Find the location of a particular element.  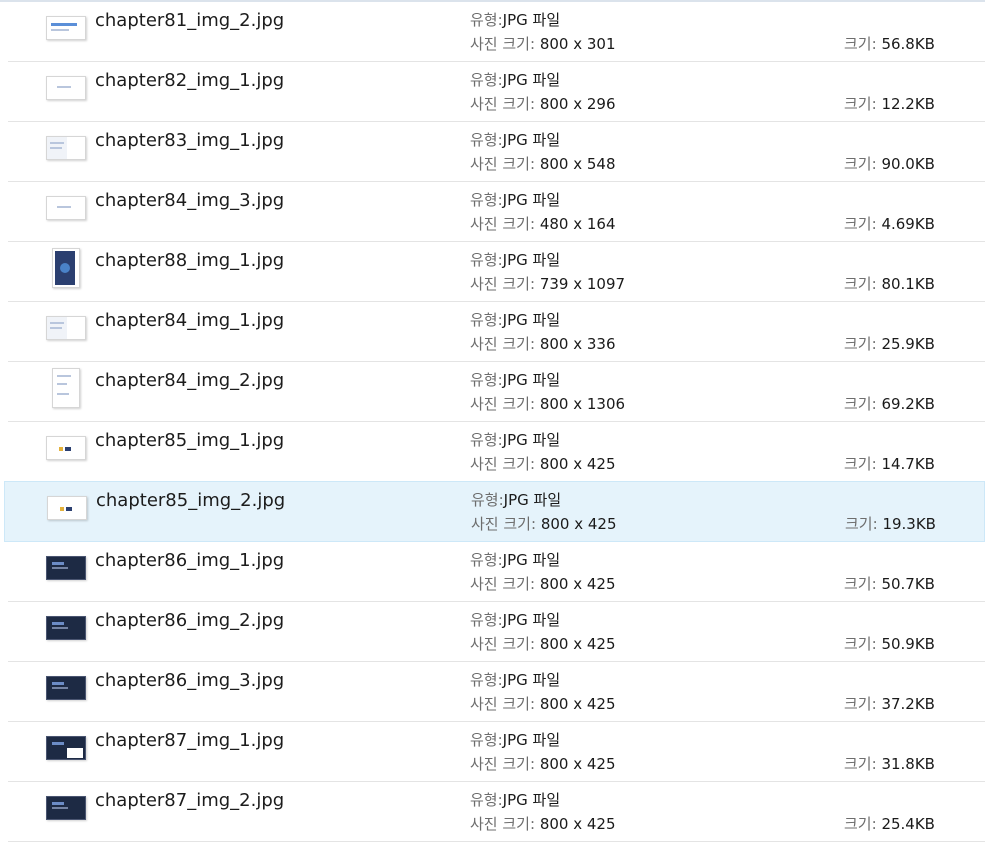

file-size: 크기: 14.7KB is located at coordinates (889, 464).